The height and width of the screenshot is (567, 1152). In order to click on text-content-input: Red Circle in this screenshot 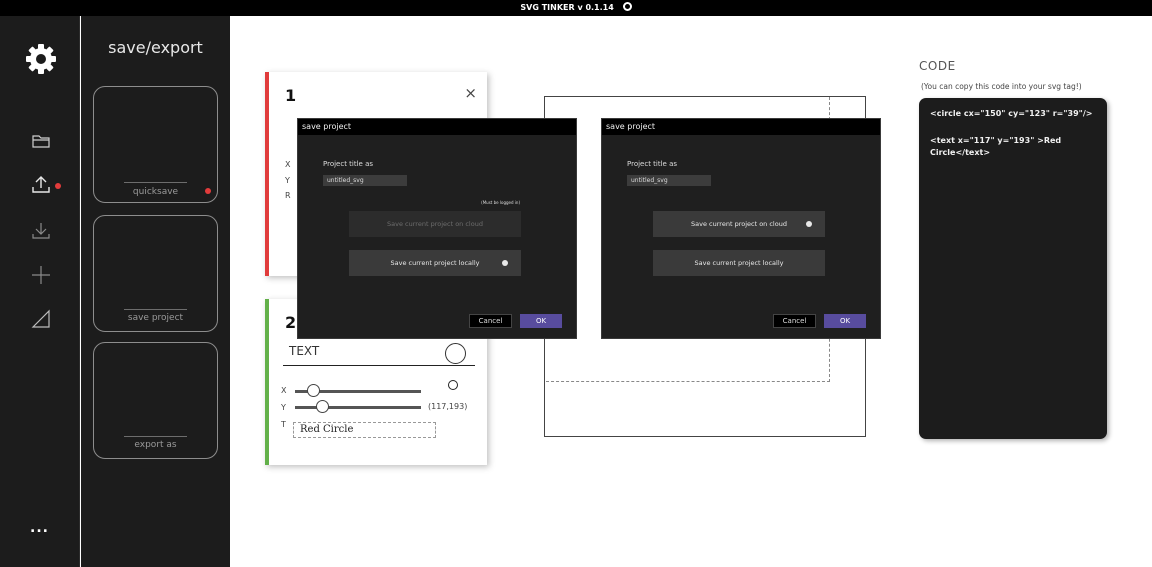, I will do `click(364, 430)`.